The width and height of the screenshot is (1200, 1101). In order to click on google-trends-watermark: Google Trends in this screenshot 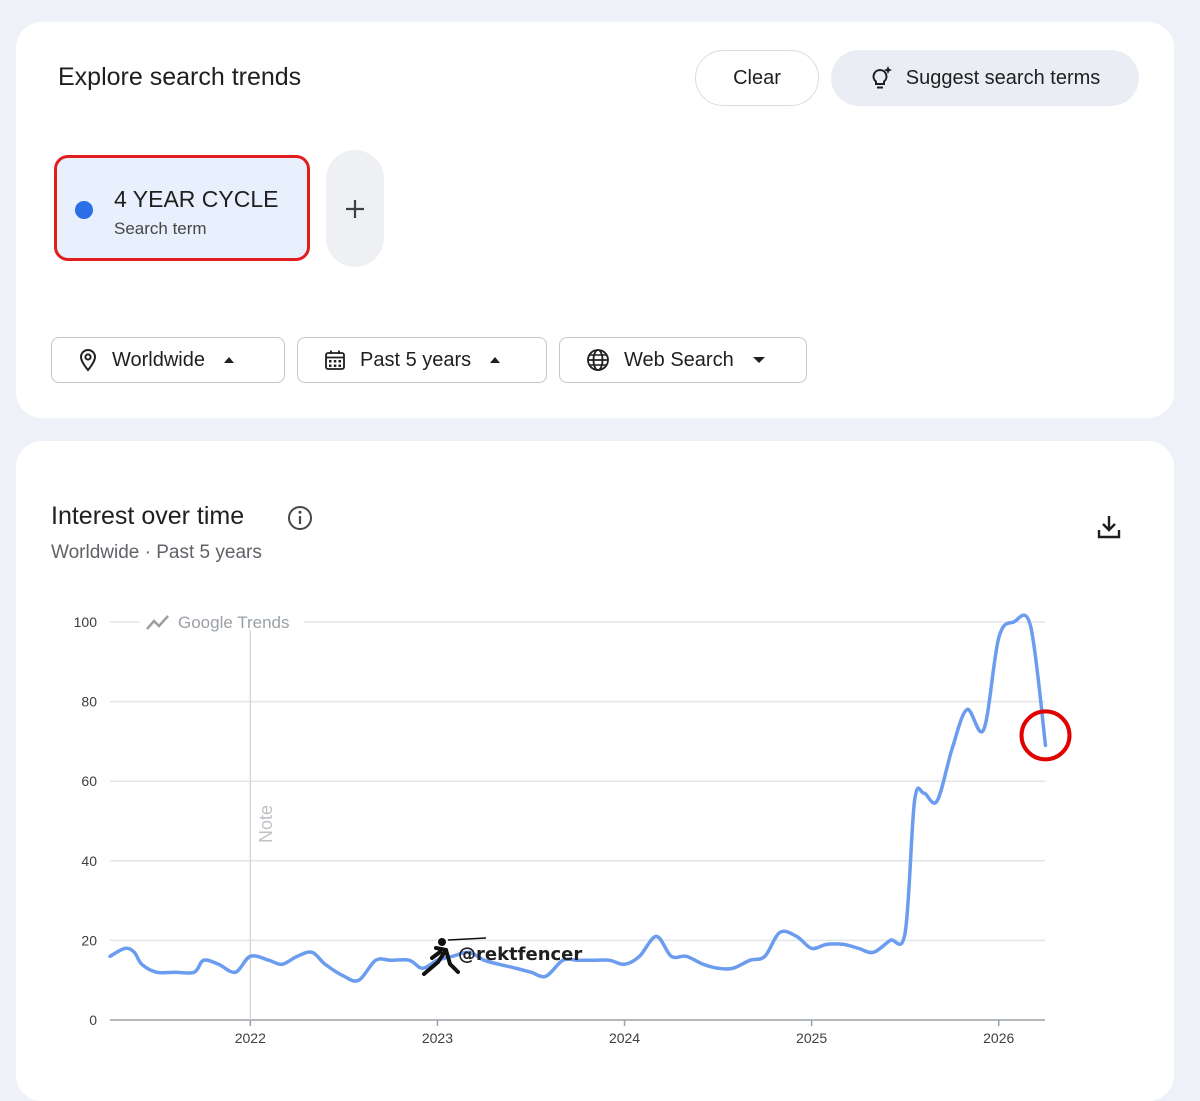, I will do `click(222, 621)`.